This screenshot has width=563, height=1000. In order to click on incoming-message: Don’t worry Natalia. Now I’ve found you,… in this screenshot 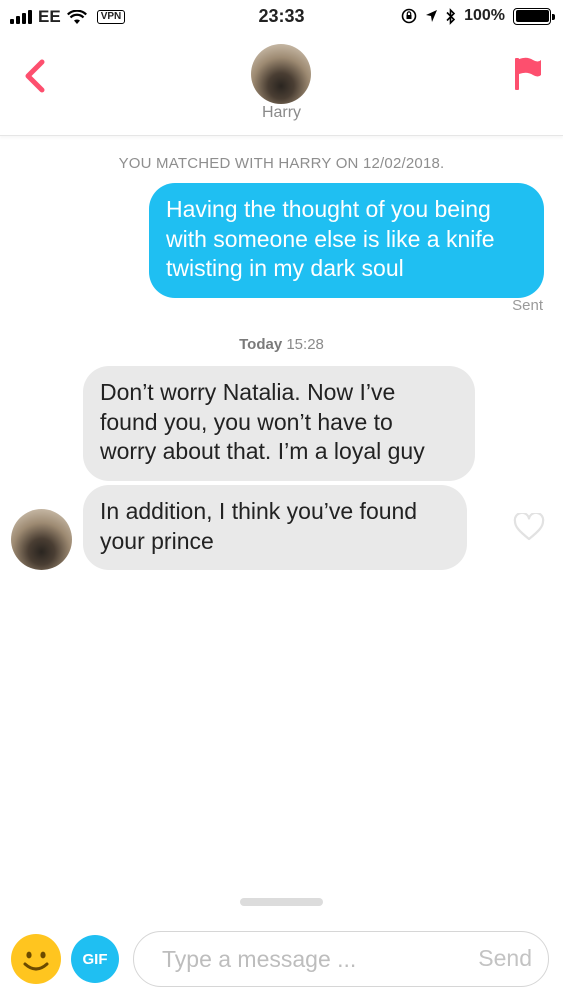, I will do `click(279, 423)`.